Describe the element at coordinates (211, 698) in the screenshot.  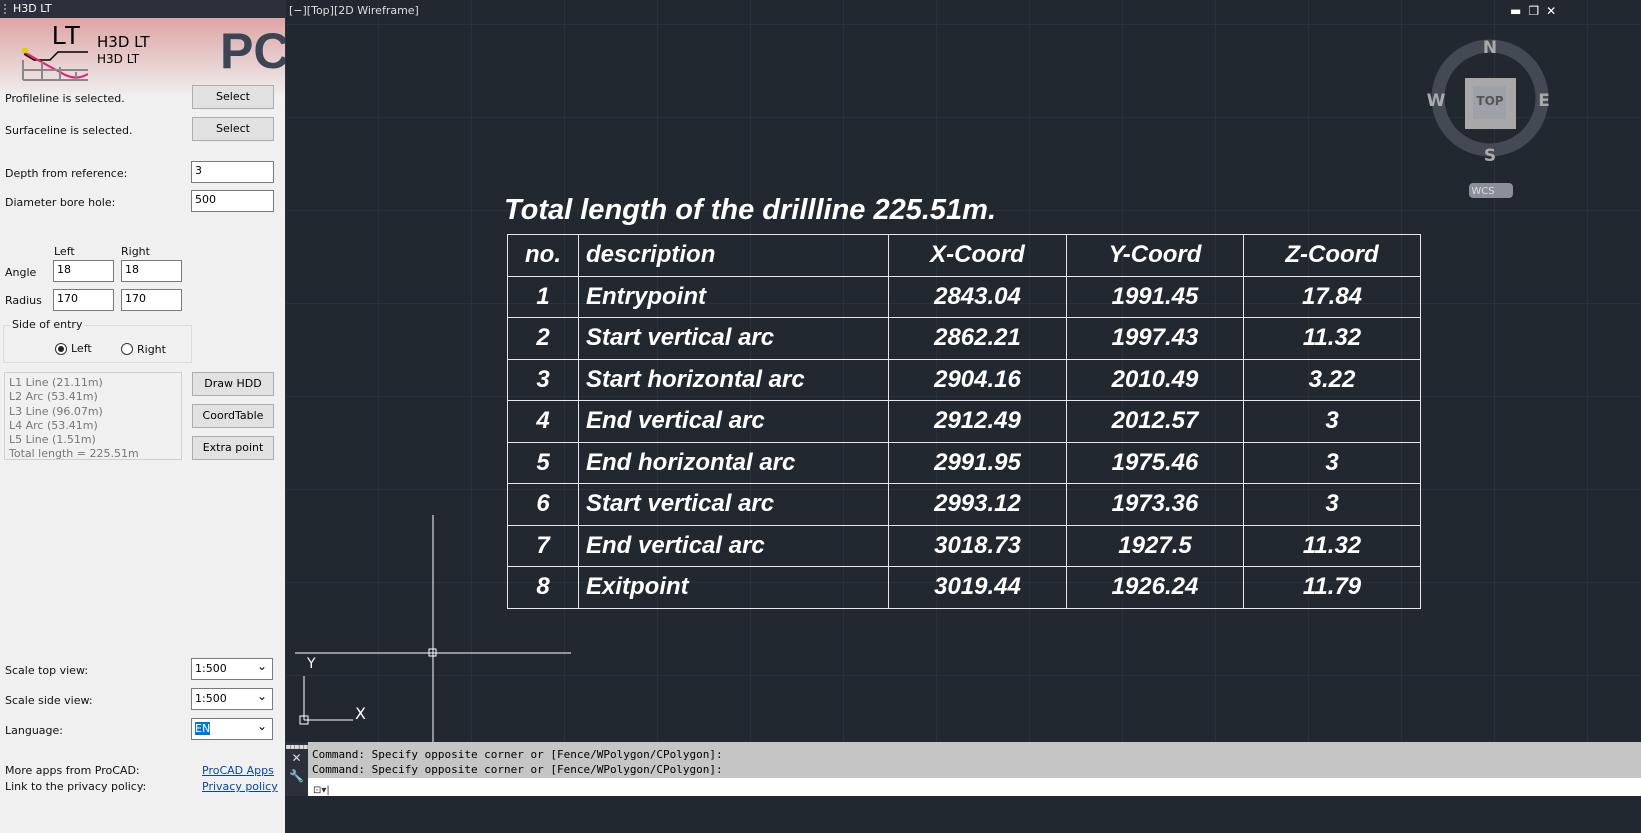
I see `scale-side-value: 1:500` at that location.